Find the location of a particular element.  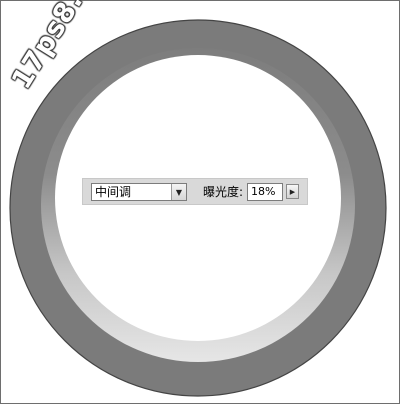

range-select-value: 中间调 is located at coordinates (113, 192).